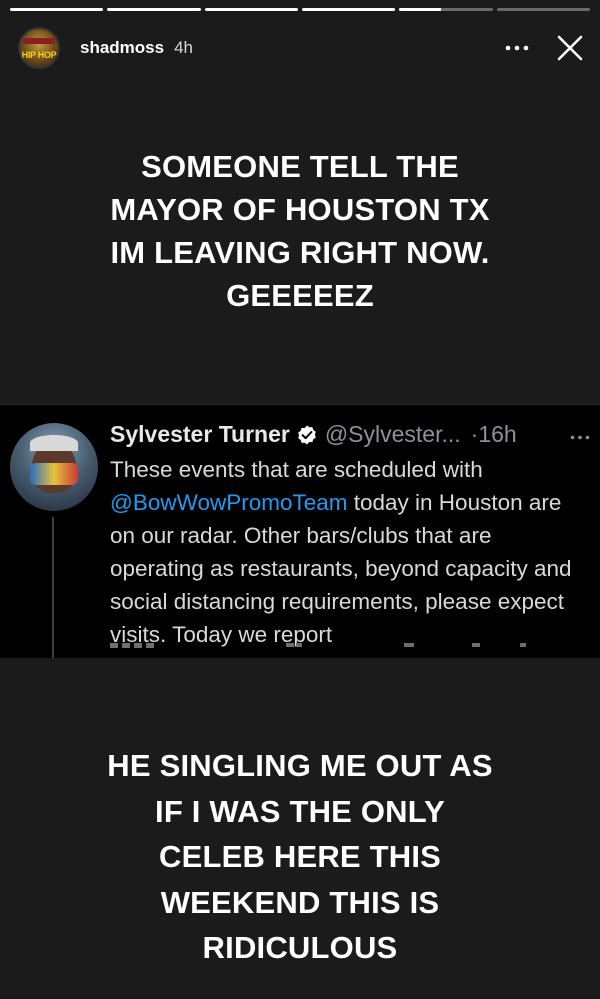 The height and width of the screenshot is (999, 600). What do you see at coordinates (300, 9) in the screenshot?
I see `story-progress-bar` at bounding box center [300, 9].